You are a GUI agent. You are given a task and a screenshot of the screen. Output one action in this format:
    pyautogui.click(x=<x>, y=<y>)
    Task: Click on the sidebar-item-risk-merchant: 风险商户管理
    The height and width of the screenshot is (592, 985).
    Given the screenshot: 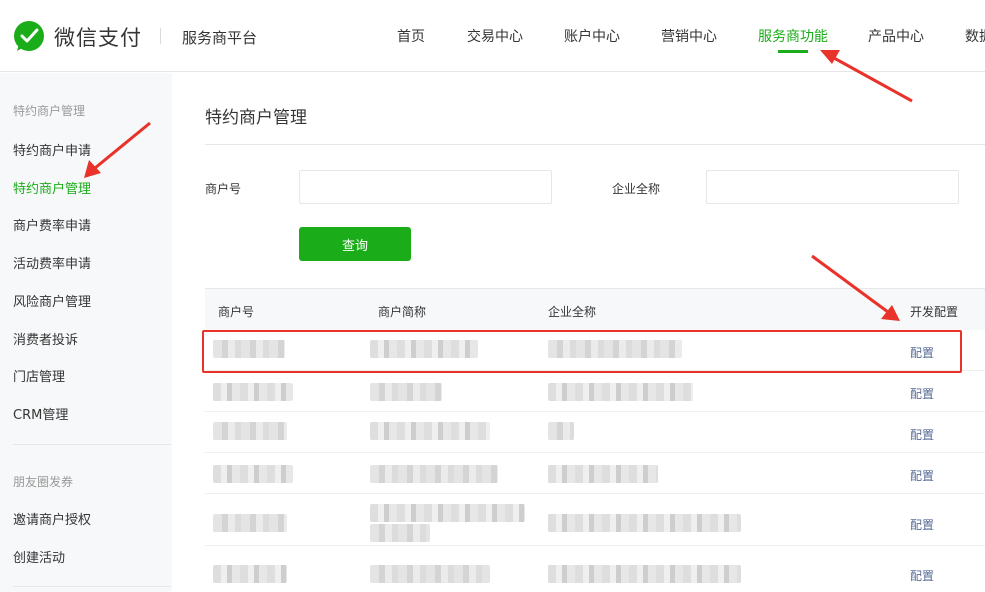 What is the action you would take?
    pyautogui.click(x=52, y=300)
    